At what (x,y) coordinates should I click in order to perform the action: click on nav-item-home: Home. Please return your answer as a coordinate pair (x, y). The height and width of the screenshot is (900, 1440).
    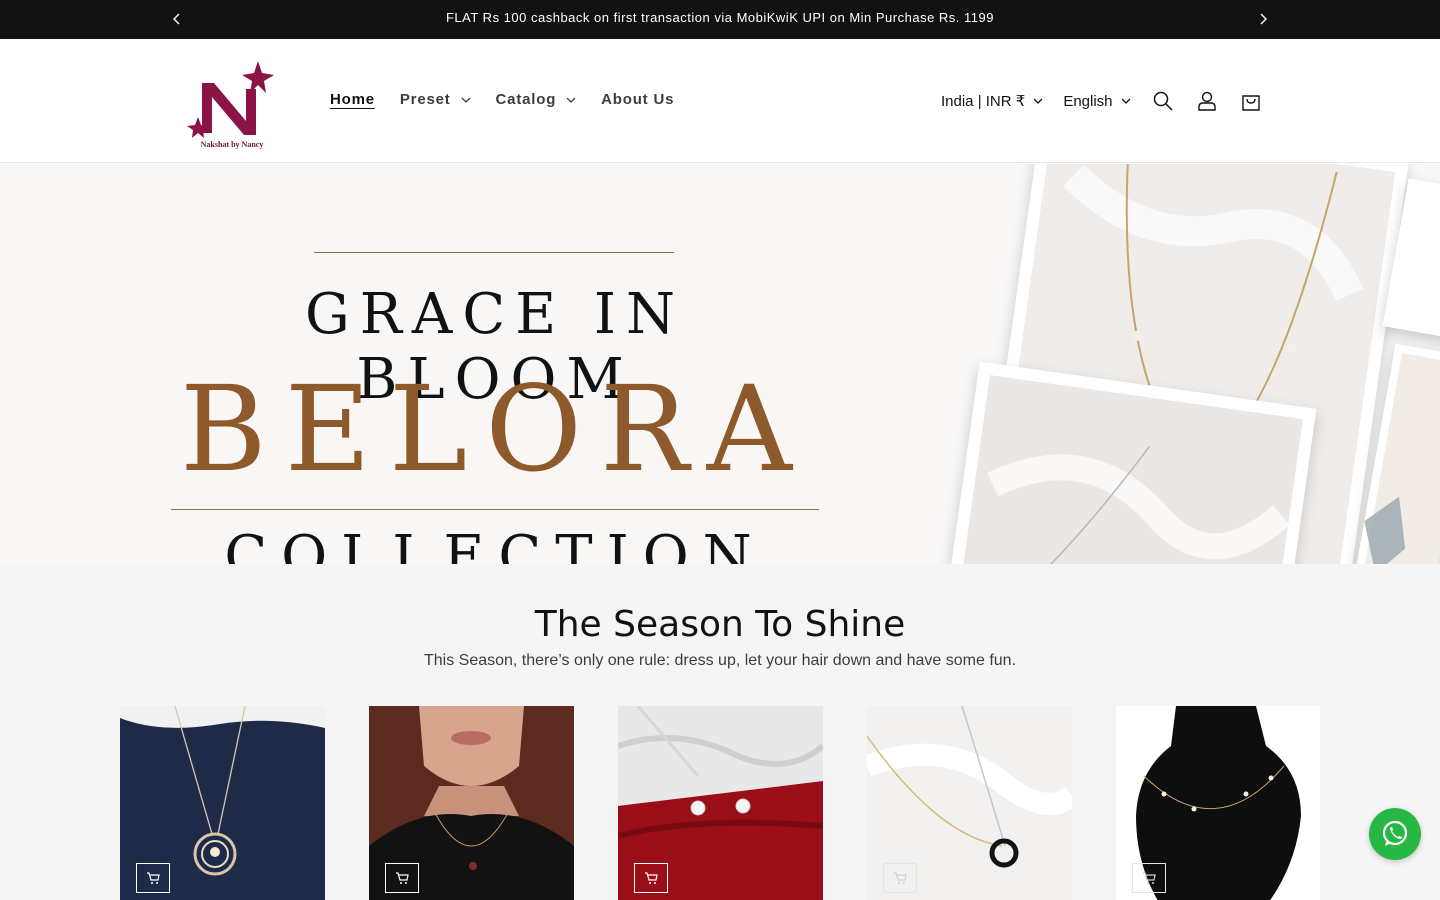
    Looking at the image, I should click on (352, 99).